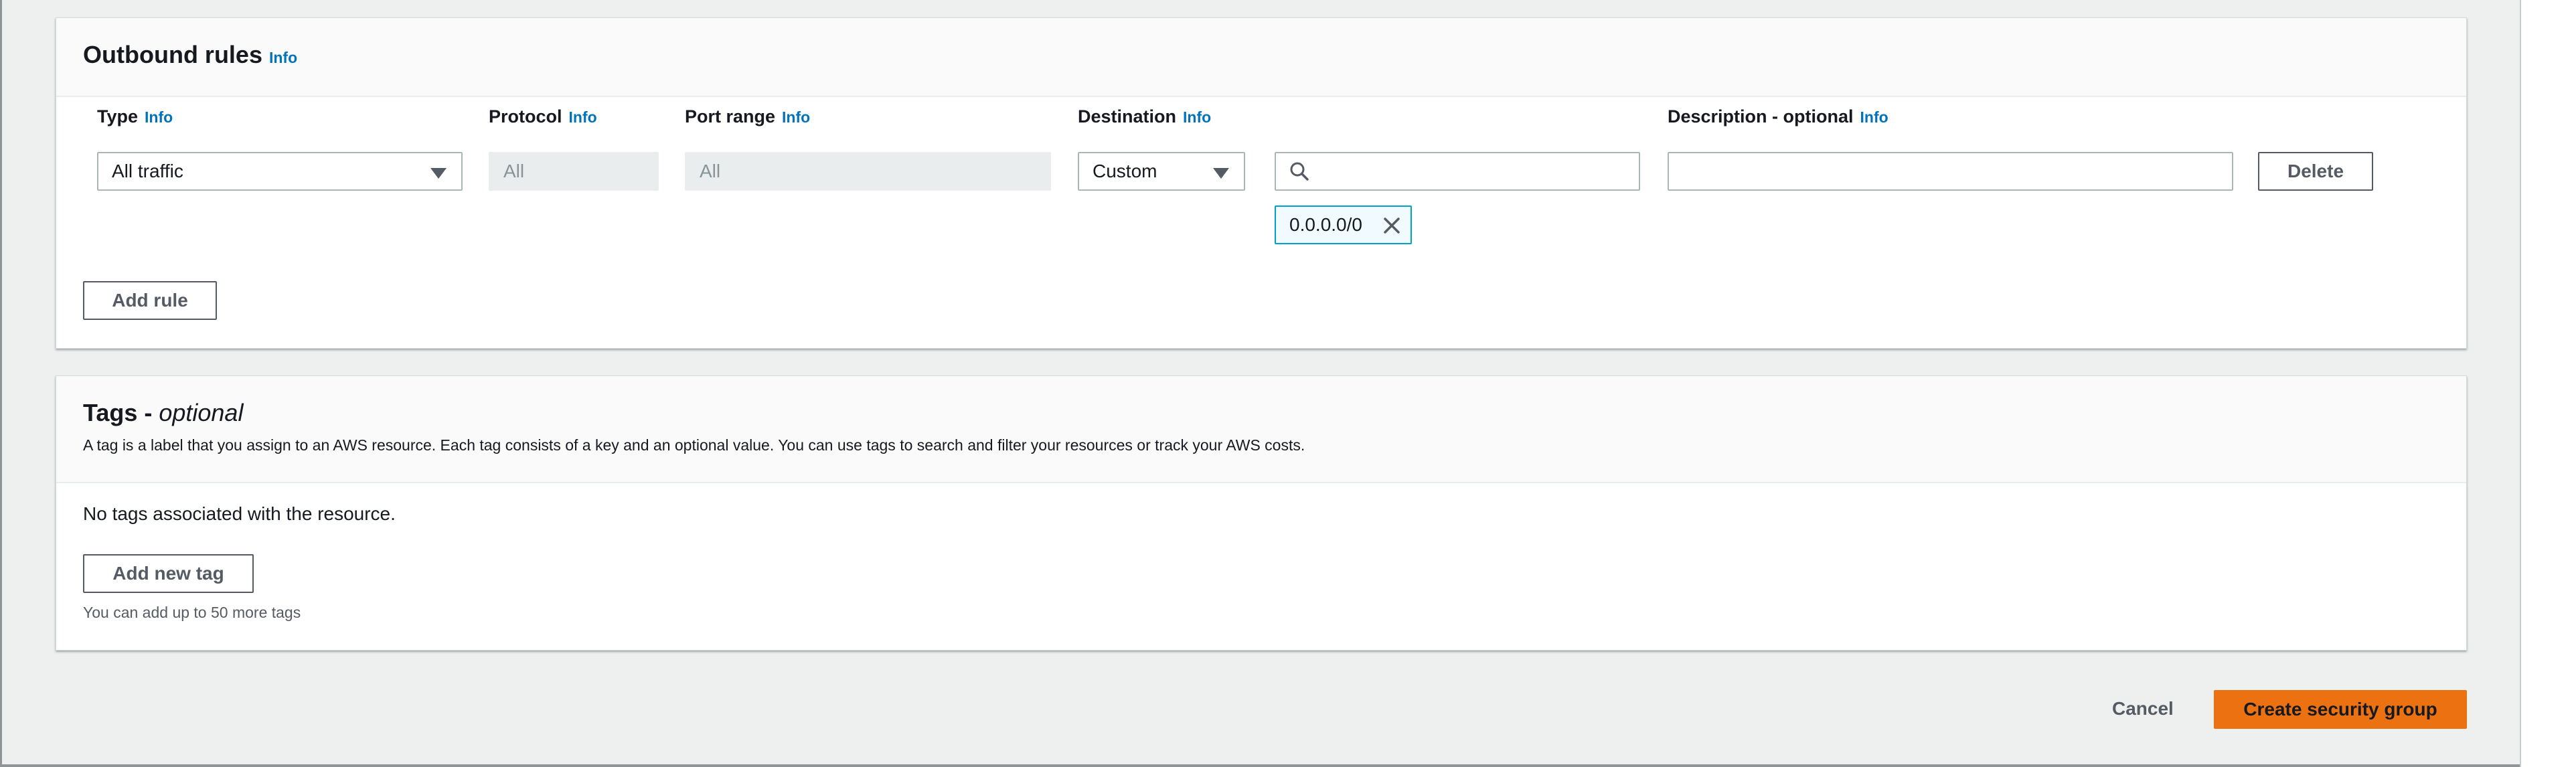 This screenshot has width=2576, height=767. Describe the element at coordinates (1458, 171) in the screenshot. I see `destination-search-input` at that location.